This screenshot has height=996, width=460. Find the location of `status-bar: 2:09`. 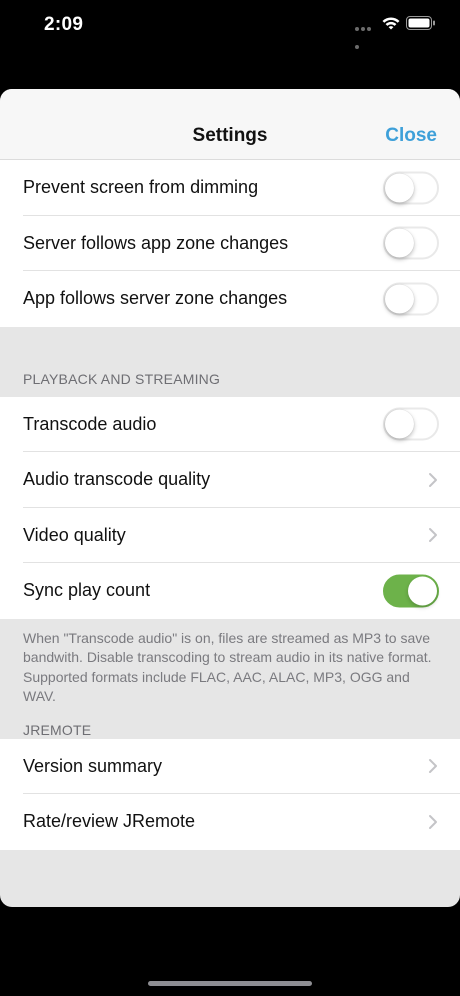

status-bar: 2:09 is located at coordinates (230, 25).